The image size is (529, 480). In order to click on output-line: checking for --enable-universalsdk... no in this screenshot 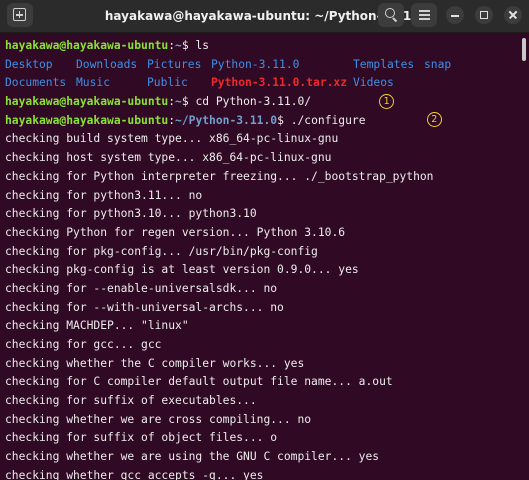, I will do `click(141, 288)`.